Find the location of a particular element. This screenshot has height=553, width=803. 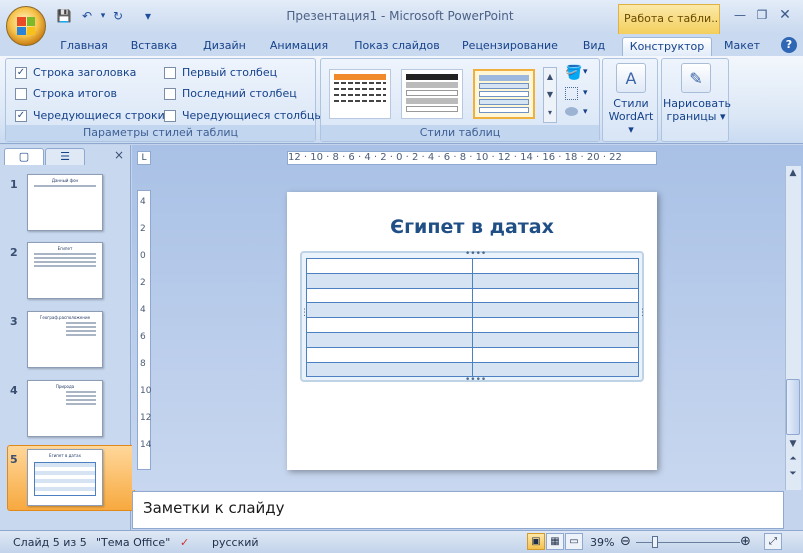

tab-2: Вставка is located at coordinates (154, 46).